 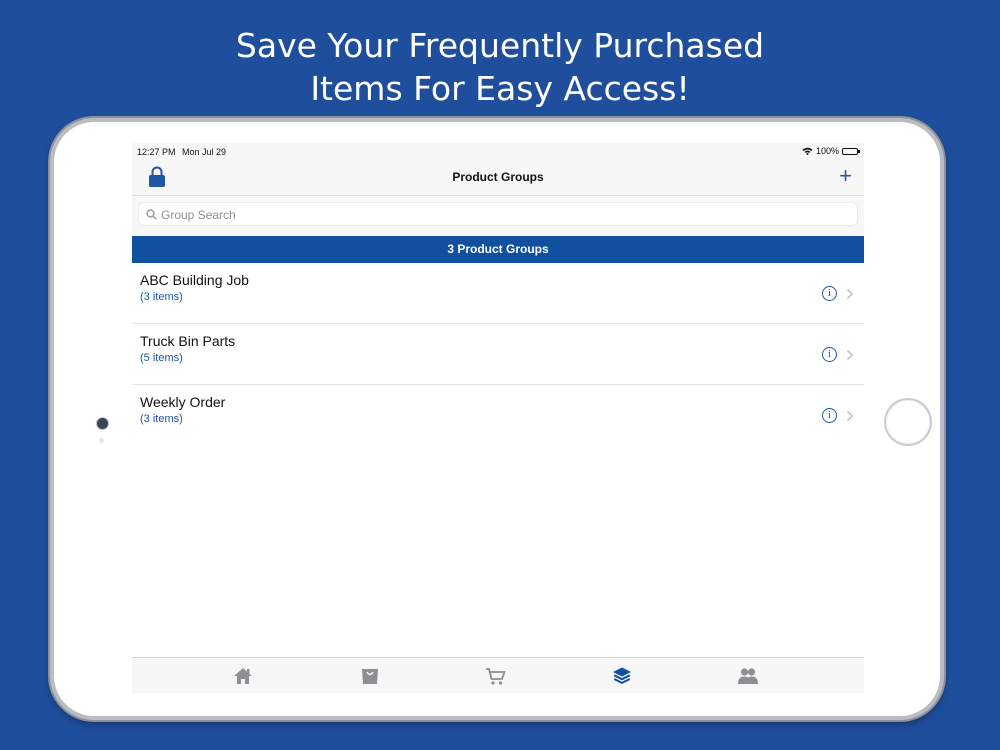 I want to click on search-bar, so click(x=498, y=216).